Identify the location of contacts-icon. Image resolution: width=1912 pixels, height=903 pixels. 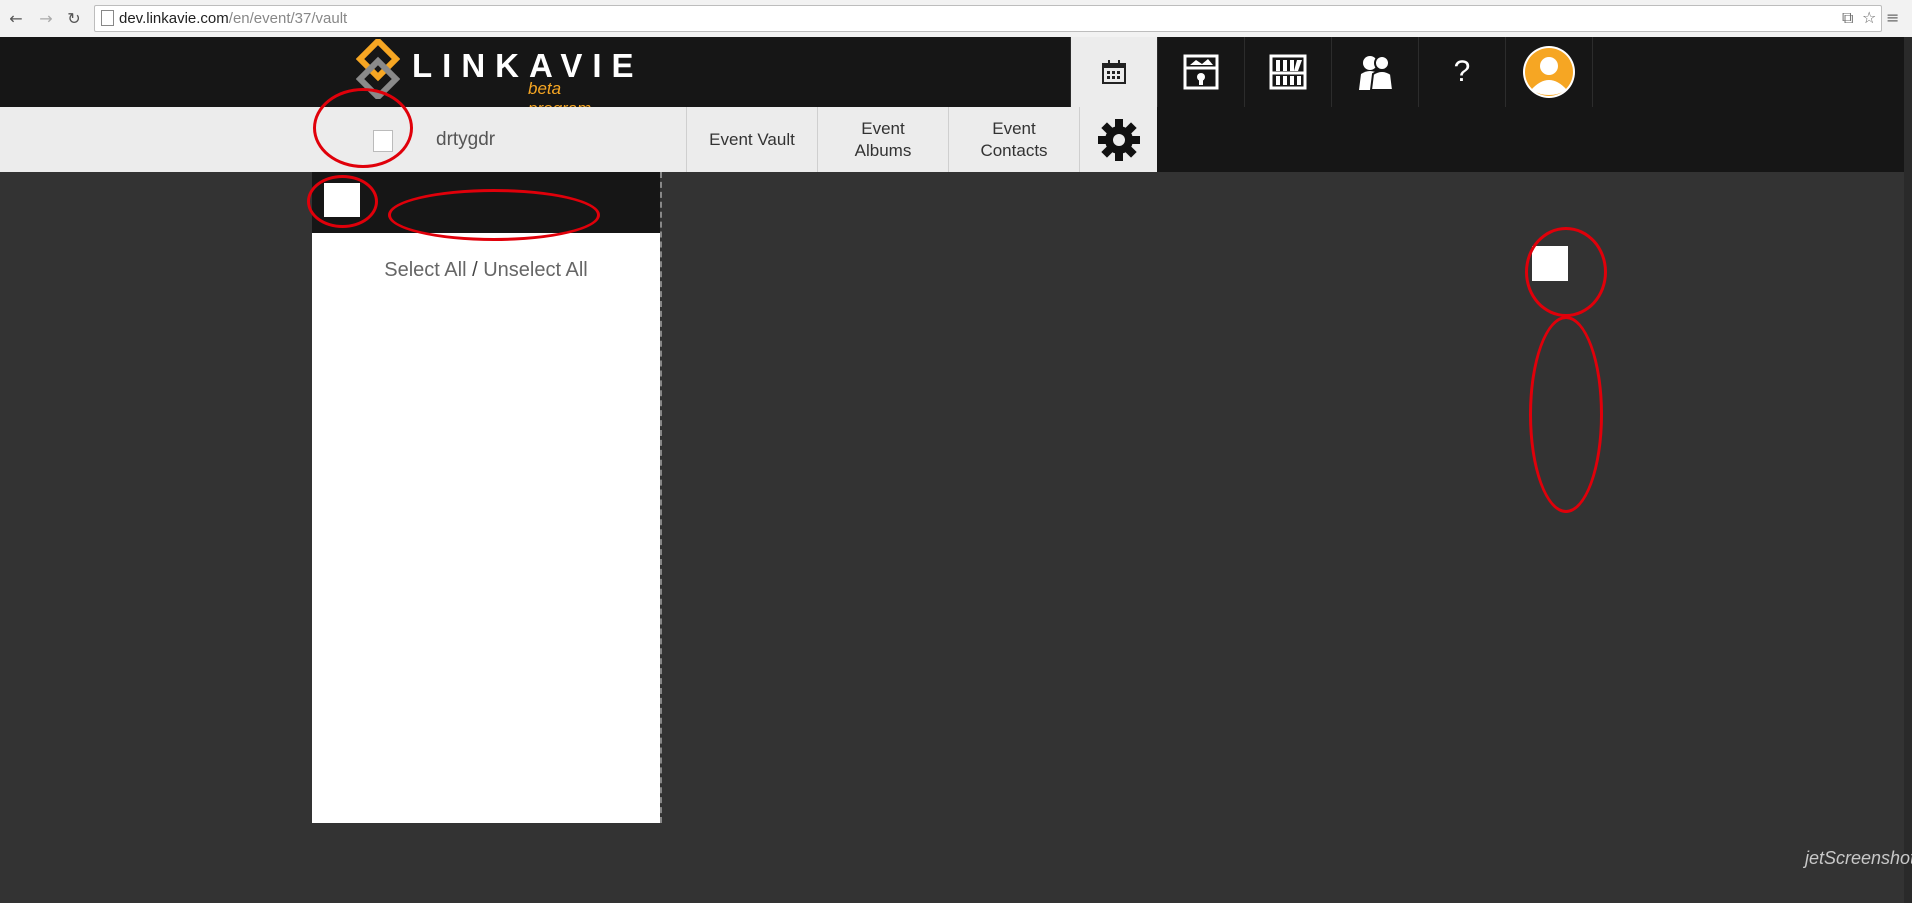
(1377, 73).